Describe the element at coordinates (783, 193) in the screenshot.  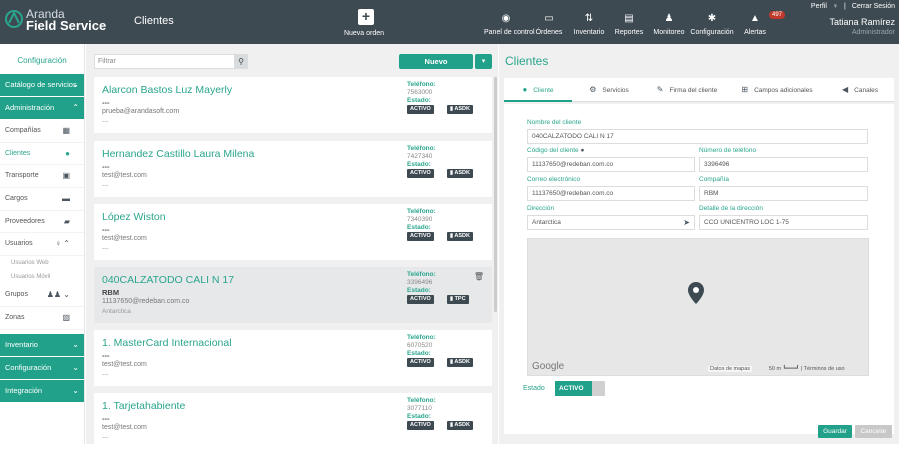
I see `company-field: RBM` at that location.